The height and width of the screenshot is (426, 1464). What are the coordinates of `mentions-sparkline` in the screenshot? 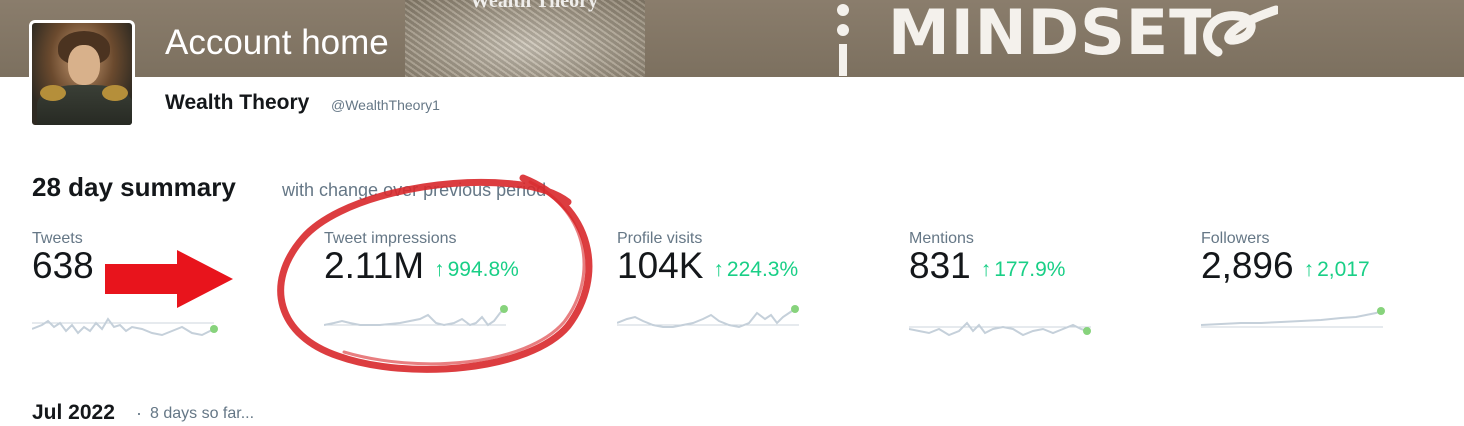 It's located at (1000, 329).